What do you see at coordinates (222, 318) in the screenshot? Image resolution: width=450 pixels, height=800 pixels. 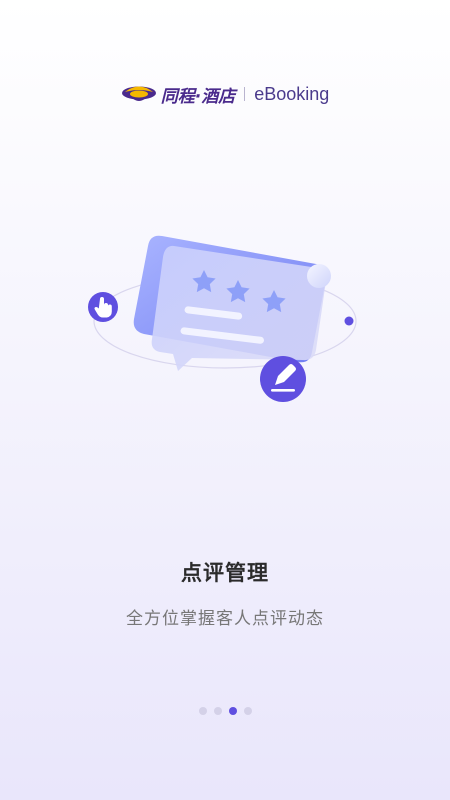 I see `review-illustration` at bounding box center [222, 318].